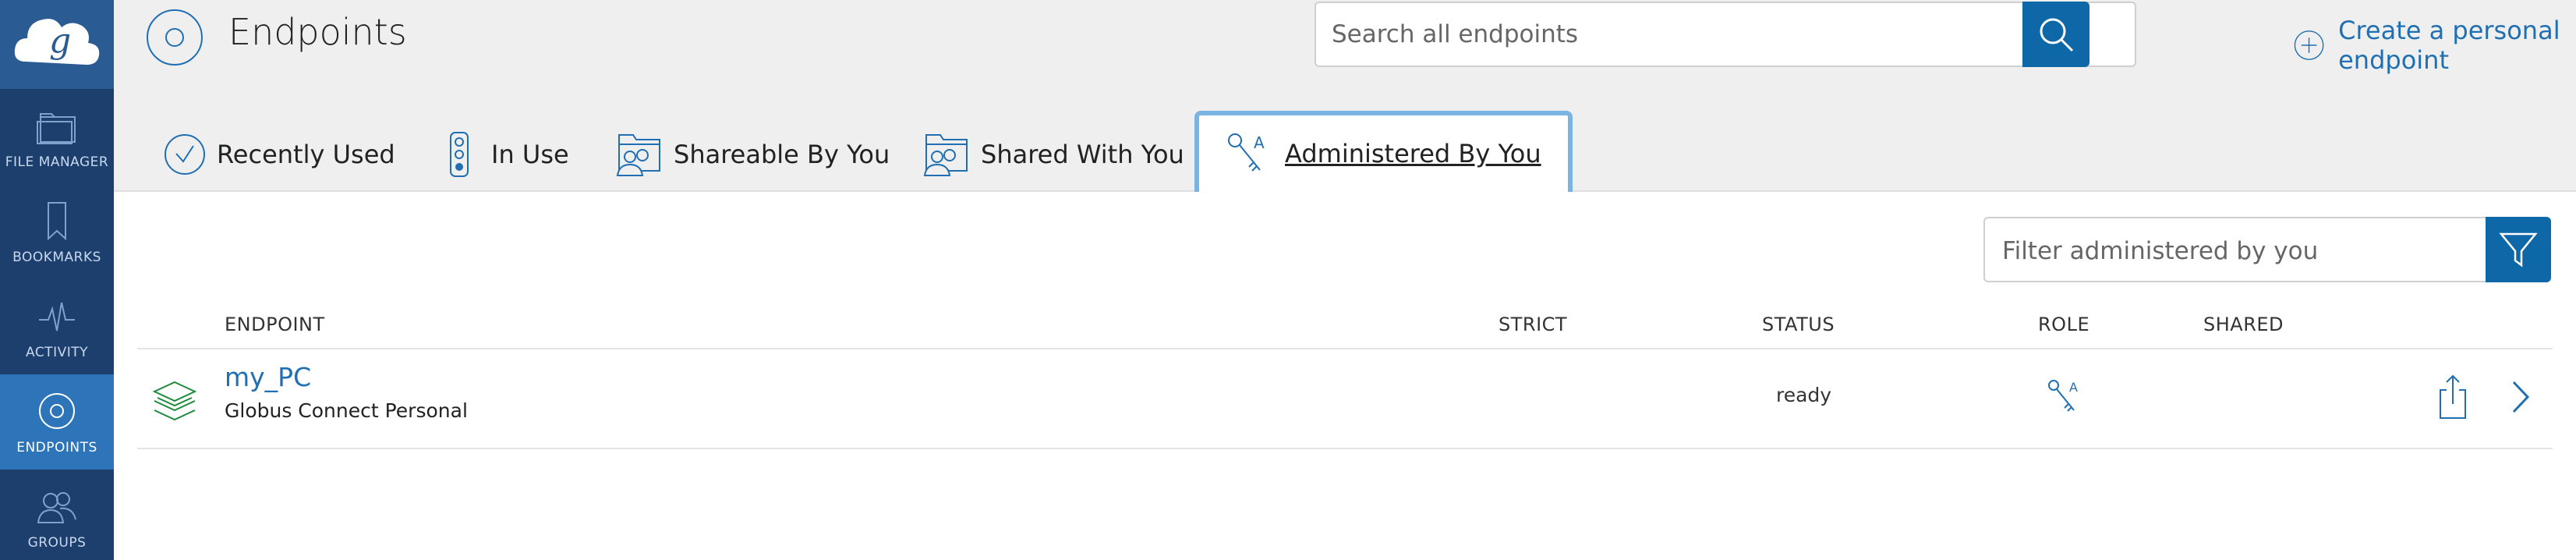  I want to click on filter-box, so click(2252, 250).